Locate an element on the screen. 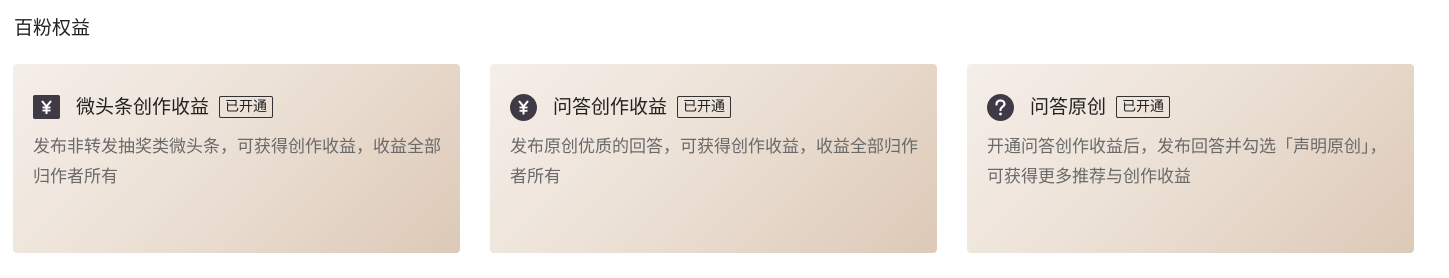  card-header: 问答原创 已开通 is located at coordinates (1190, 107).